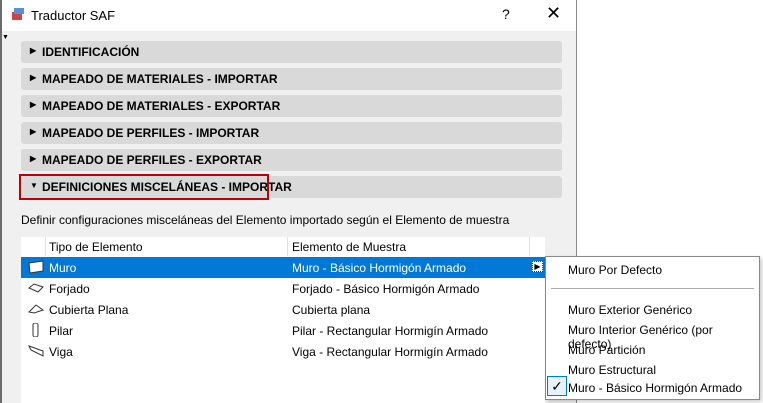  I want to click on cell-type: Cubierta Plana, so click(89, 310).